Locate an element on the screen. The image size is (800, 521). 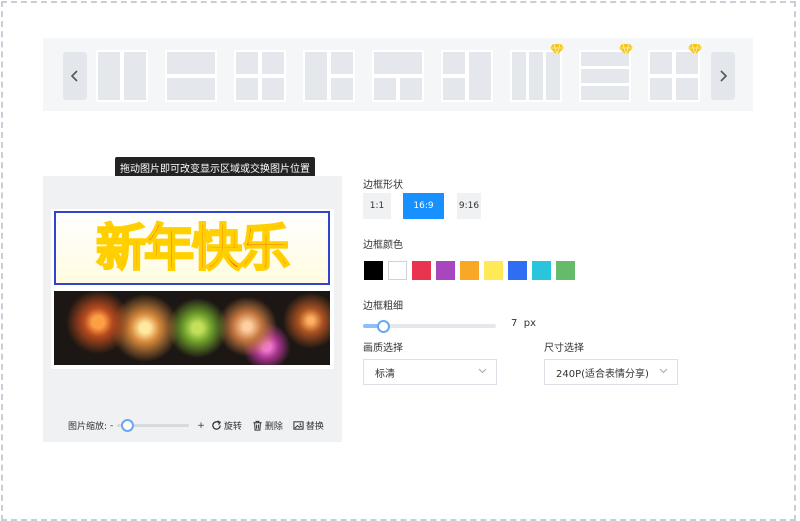
delete-label: 删除 is located at coordinates (273, 427).